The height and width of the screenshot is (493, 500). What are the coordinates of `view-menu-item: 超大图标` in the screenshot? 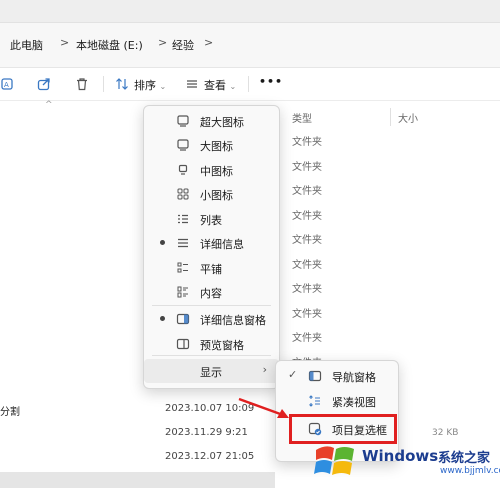 It's located at (211, 121).